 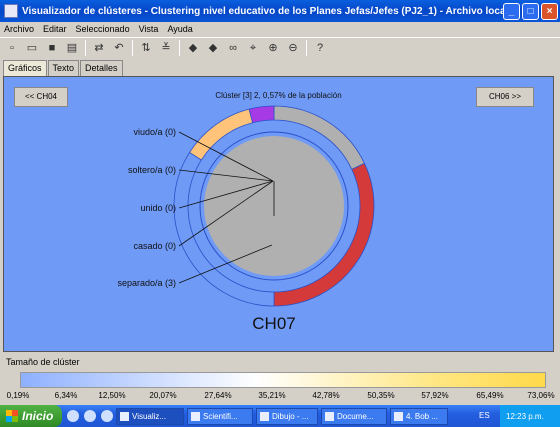 I want to click on maximize-button: □, so click(x=530, y=11).